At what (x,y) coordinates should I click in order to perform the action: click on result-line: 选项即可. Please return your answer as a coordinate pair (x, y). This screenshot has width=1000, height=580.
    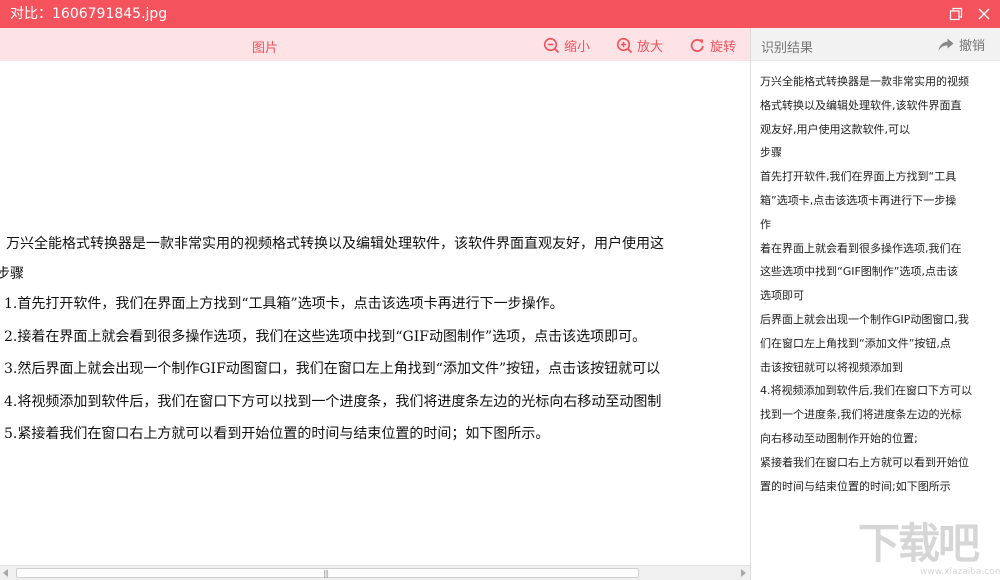
    Looking at the image, I should click on (782, 296).